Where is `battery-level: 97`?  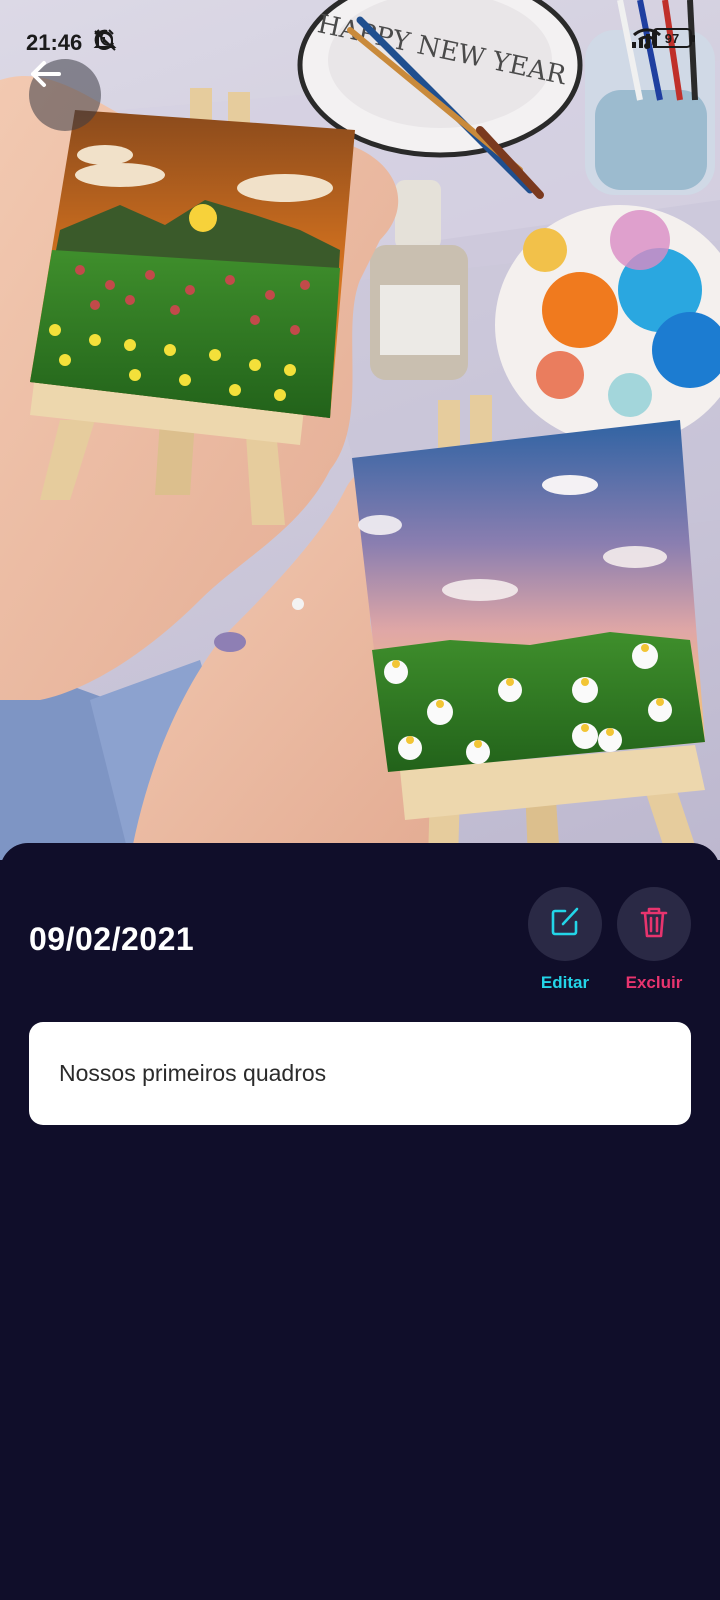 battery-level: 97 is located at coordinates (672, 38).